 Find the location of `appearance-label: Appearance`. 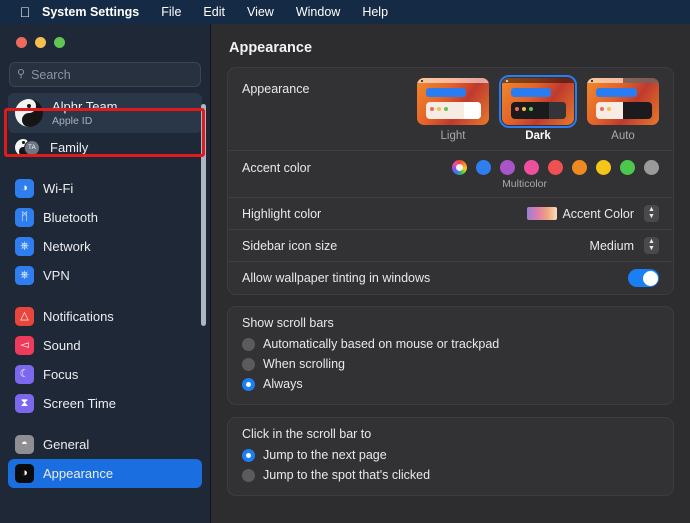

appearance-label: Appearance is located at coordinates (276, 89).